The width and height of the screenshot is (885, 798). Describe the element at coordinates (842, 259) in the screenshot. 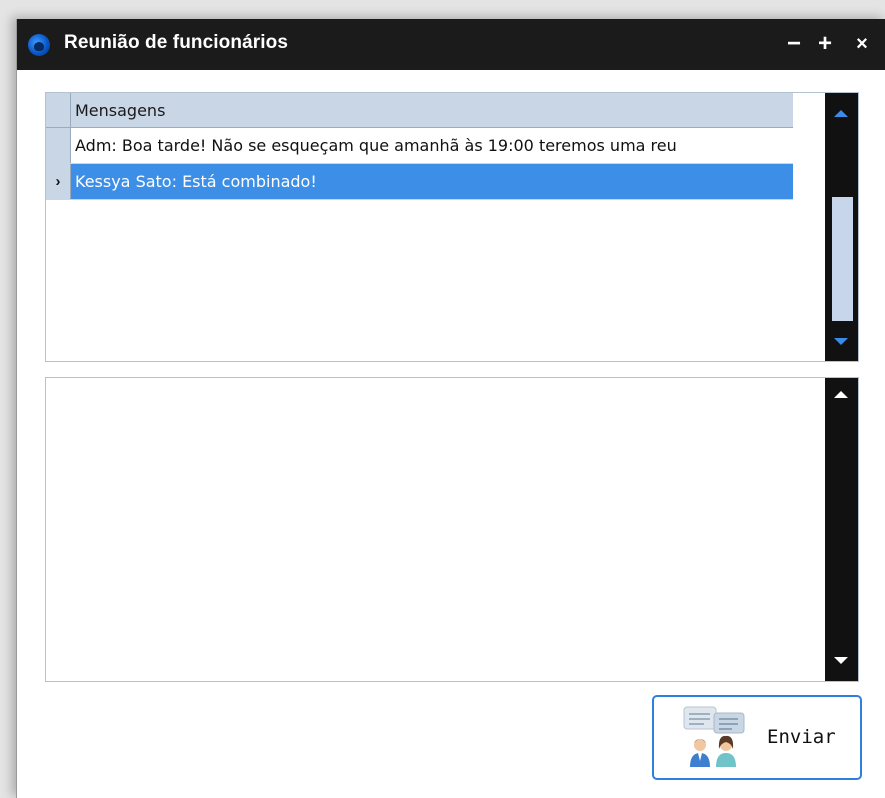

I see `scroll-thumb` at that location.